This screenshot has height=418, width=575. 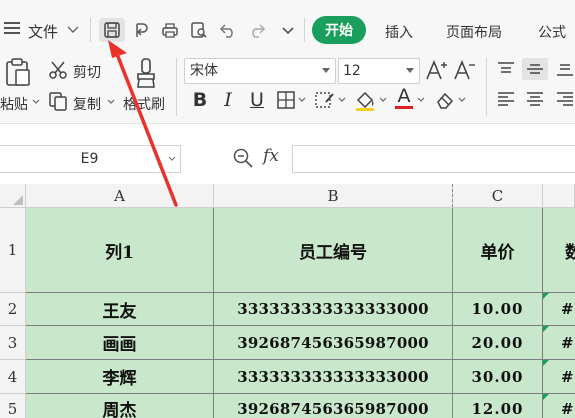 What do you see at coordinates (13, 406) in the screenshot?
I see `row-header-5: 5` at bounding box center [13, 406].